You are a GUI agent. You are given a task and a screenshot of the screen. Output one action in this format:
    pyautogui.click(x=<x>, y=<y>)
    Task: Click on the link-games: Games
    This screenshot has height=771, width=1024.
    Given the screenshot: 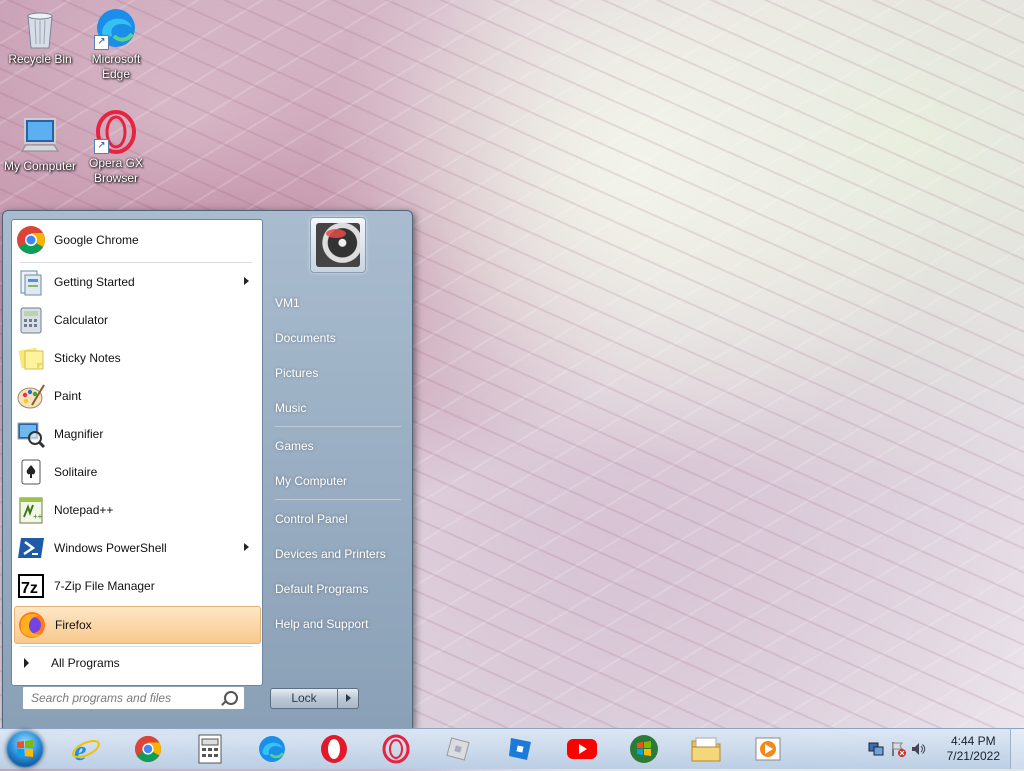 What is the action you would take?
    pyautogui.click(x=340, y=446)
    